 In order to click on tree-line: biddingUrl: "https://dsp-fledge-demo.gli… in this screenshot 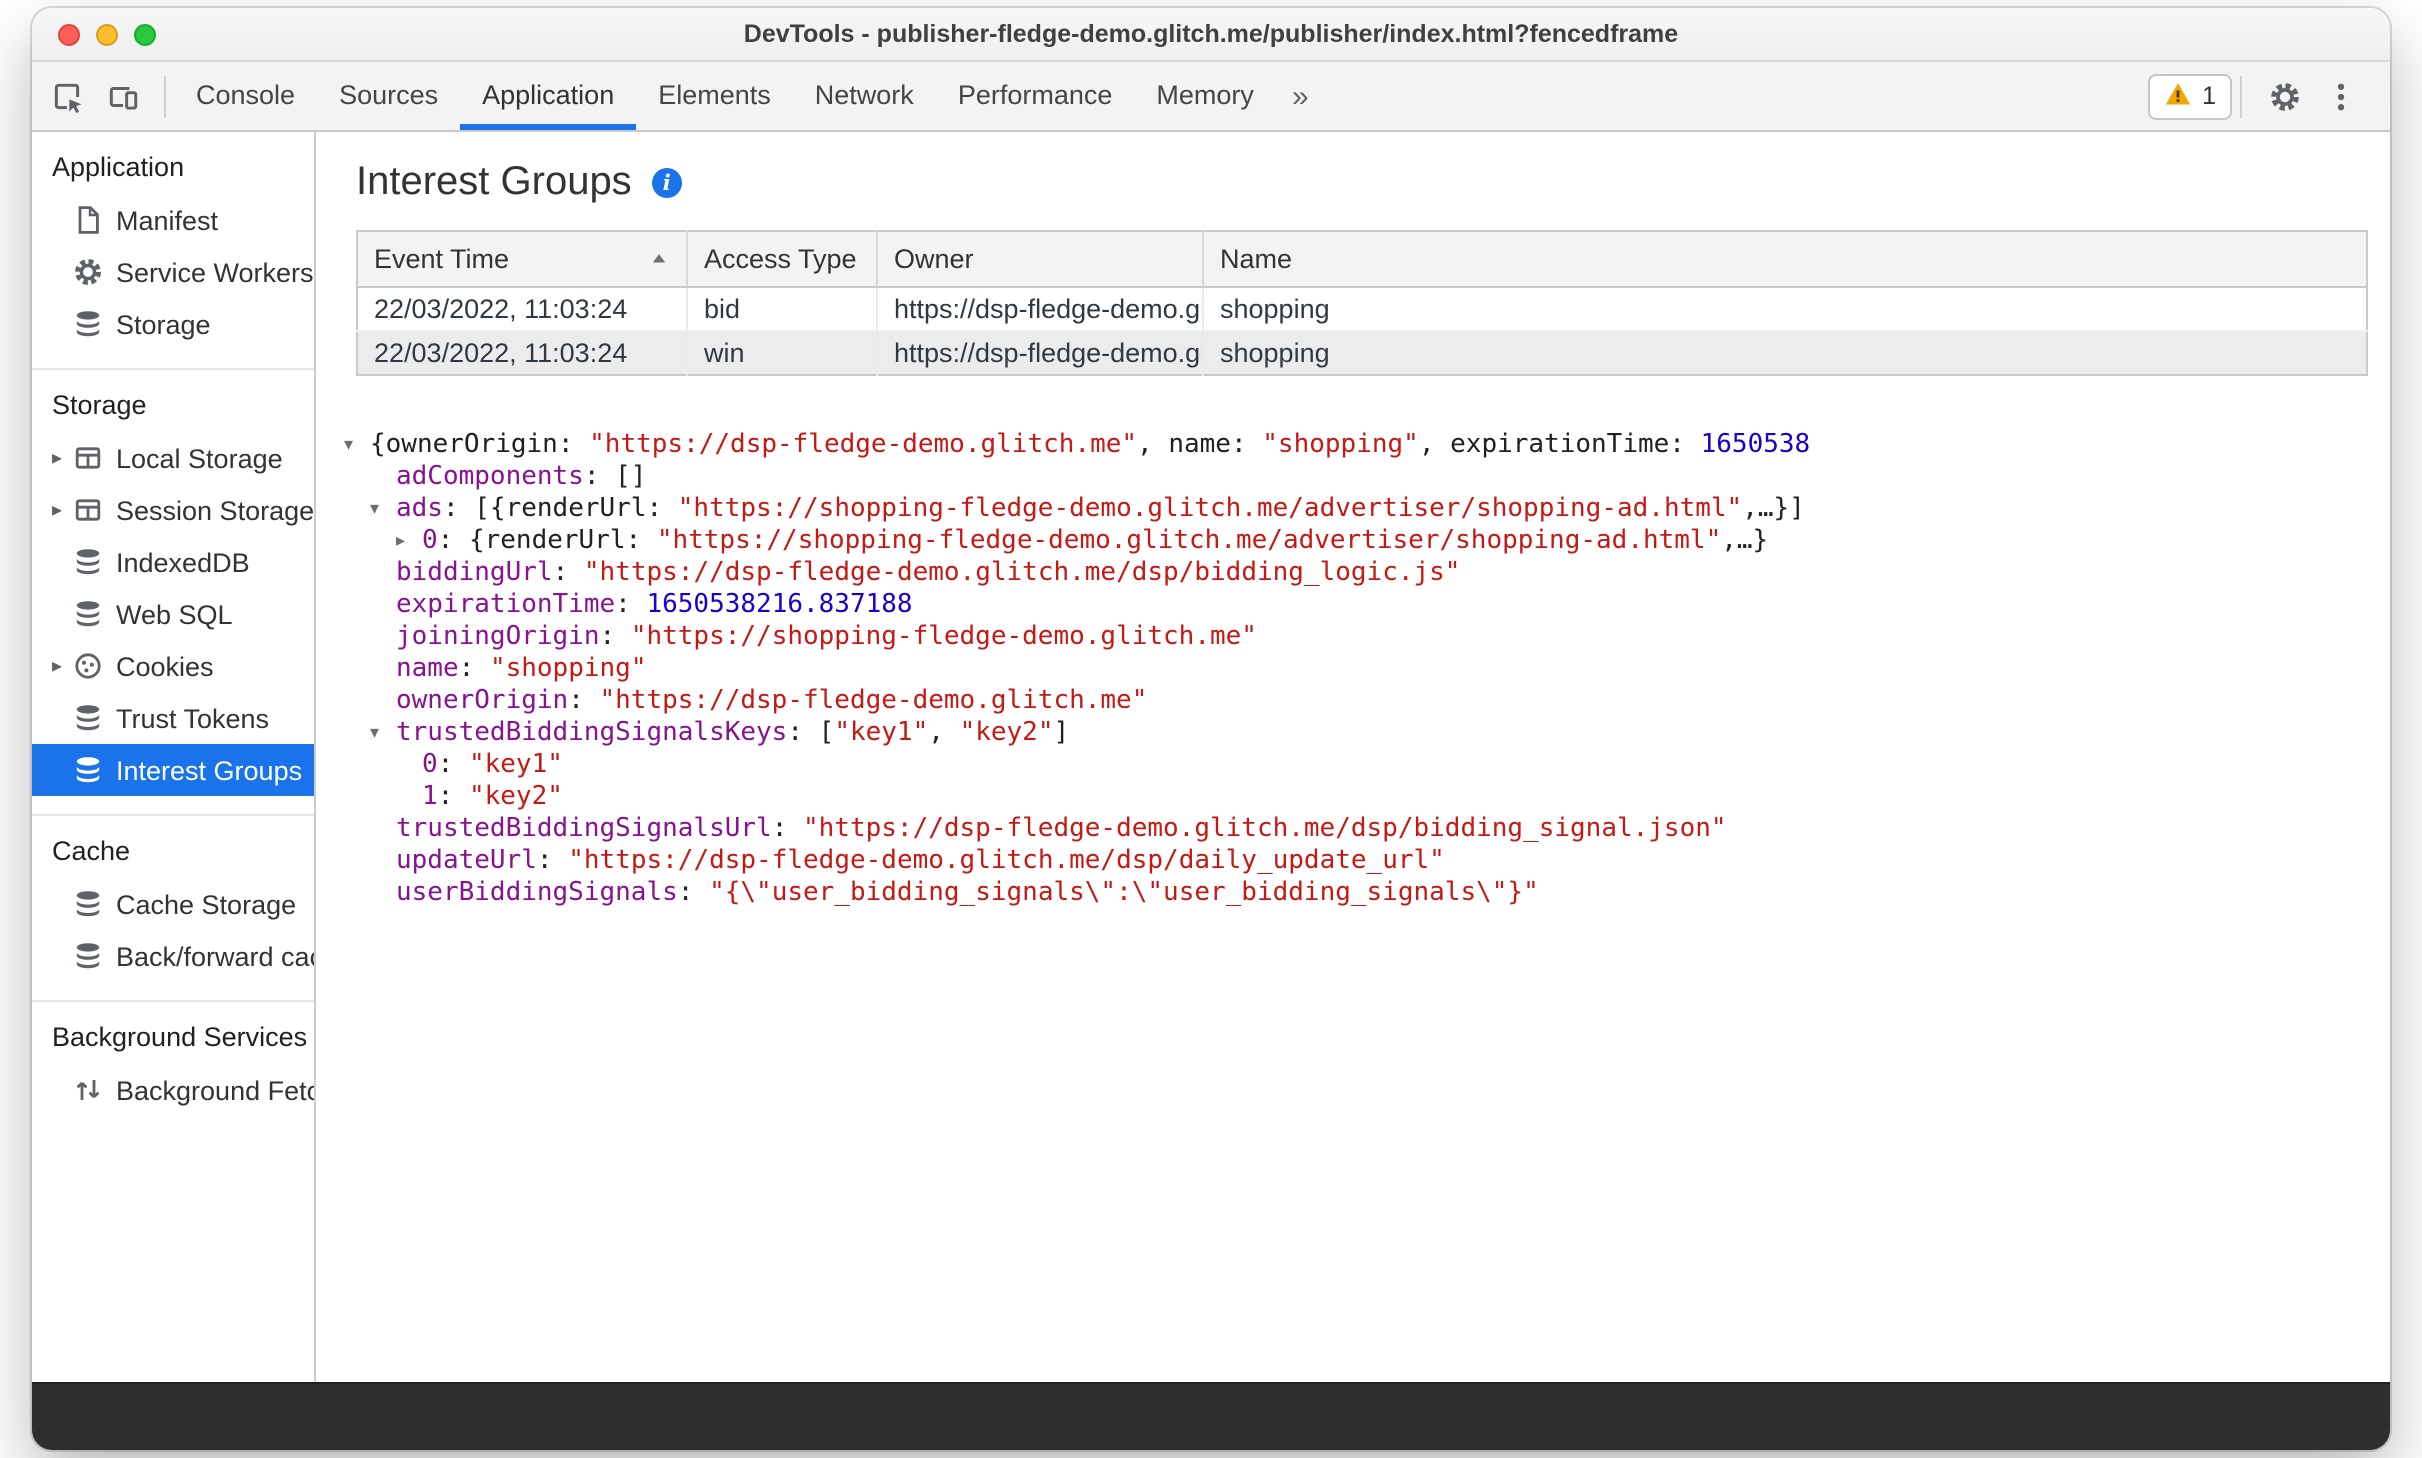, I will do `click(1359, 574)`.